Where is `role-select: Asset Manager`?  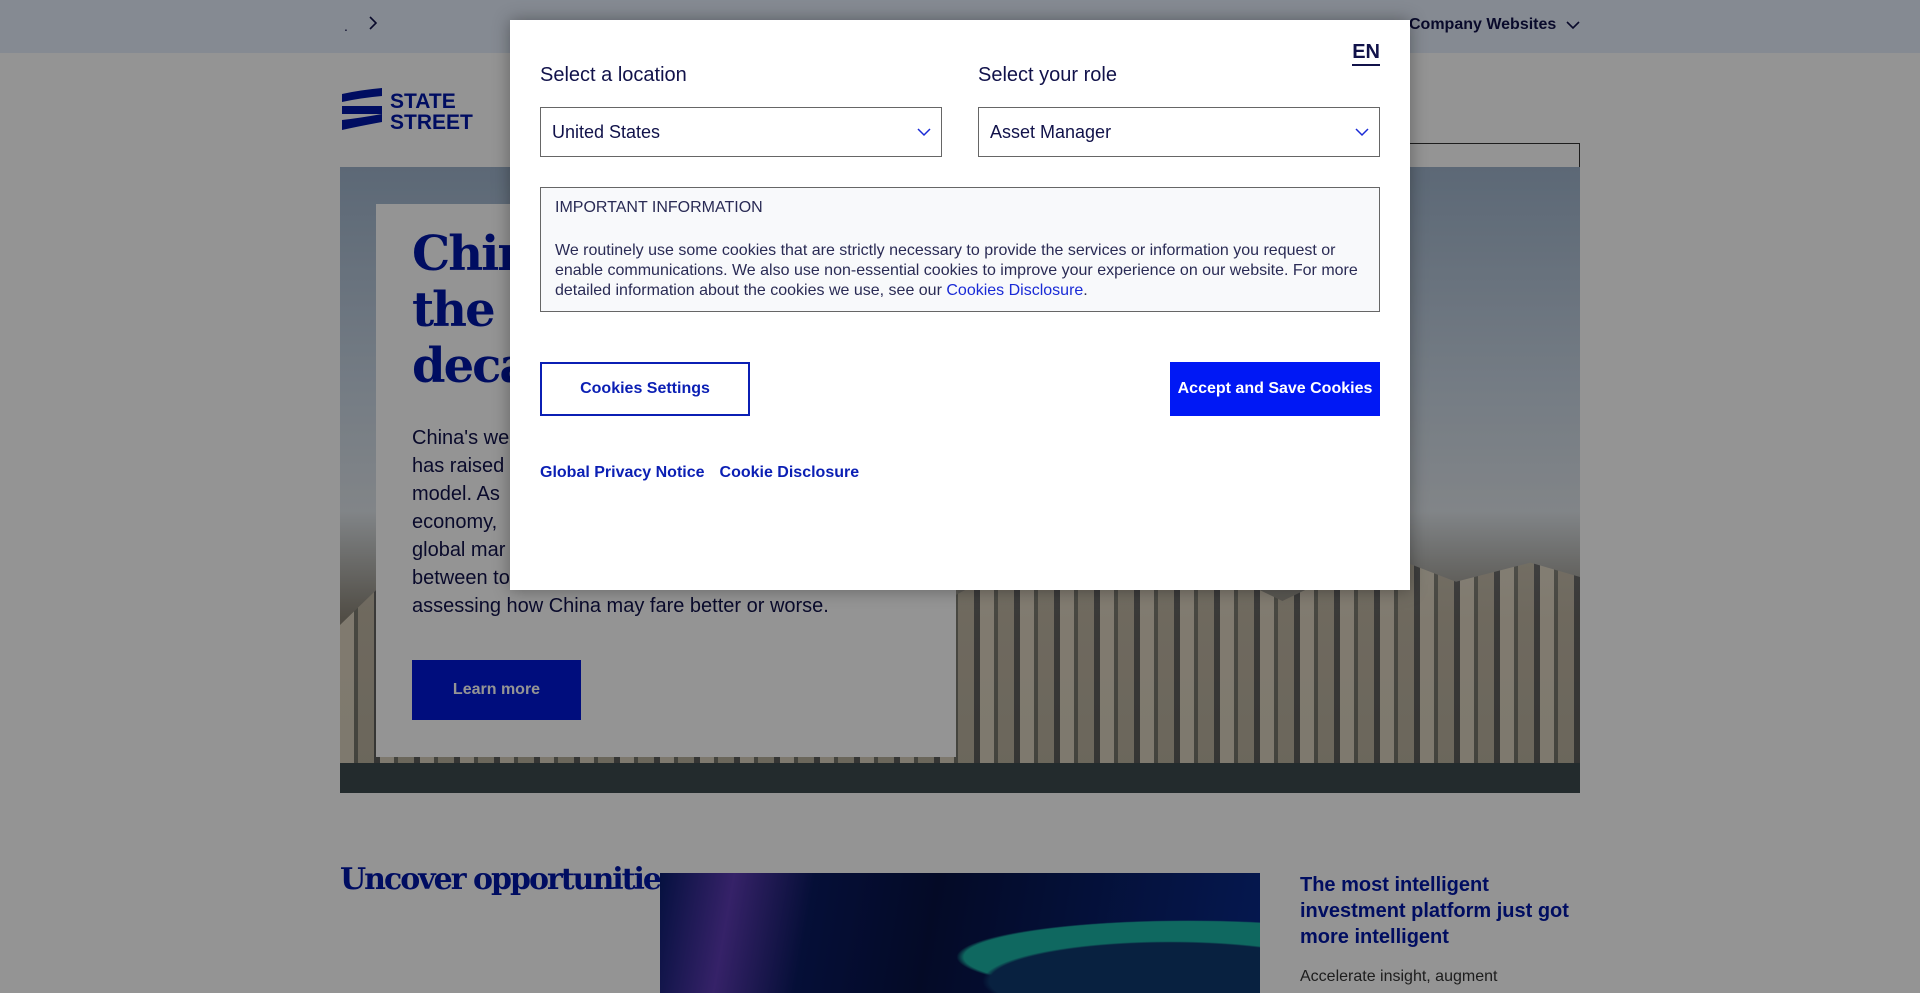
role-select: Asset Manager is located at coordinates (1179, 132).